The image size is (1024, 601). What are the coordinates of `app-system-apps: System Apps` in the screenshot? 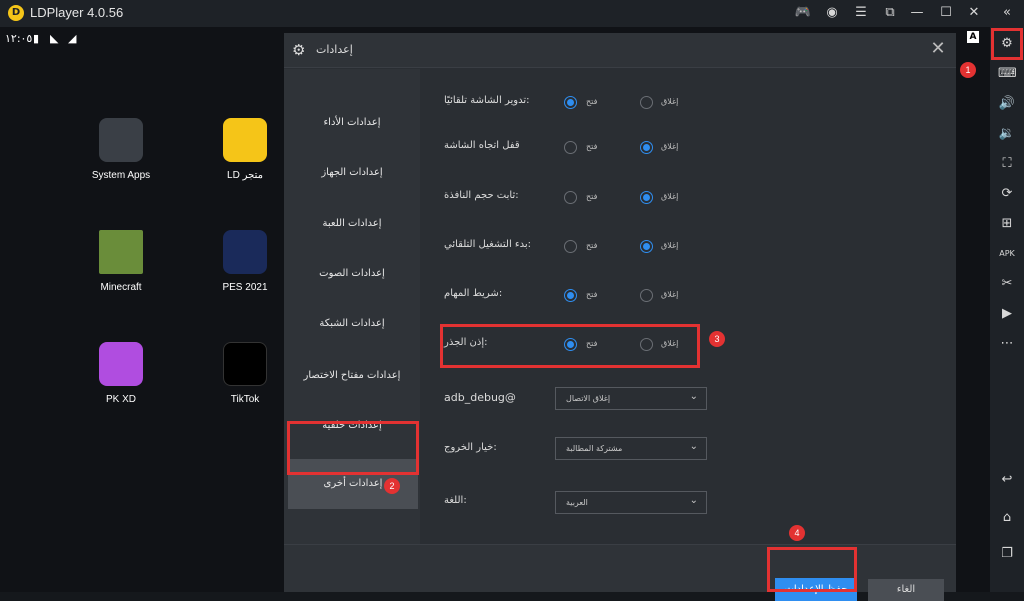 It's located at (121, 149).